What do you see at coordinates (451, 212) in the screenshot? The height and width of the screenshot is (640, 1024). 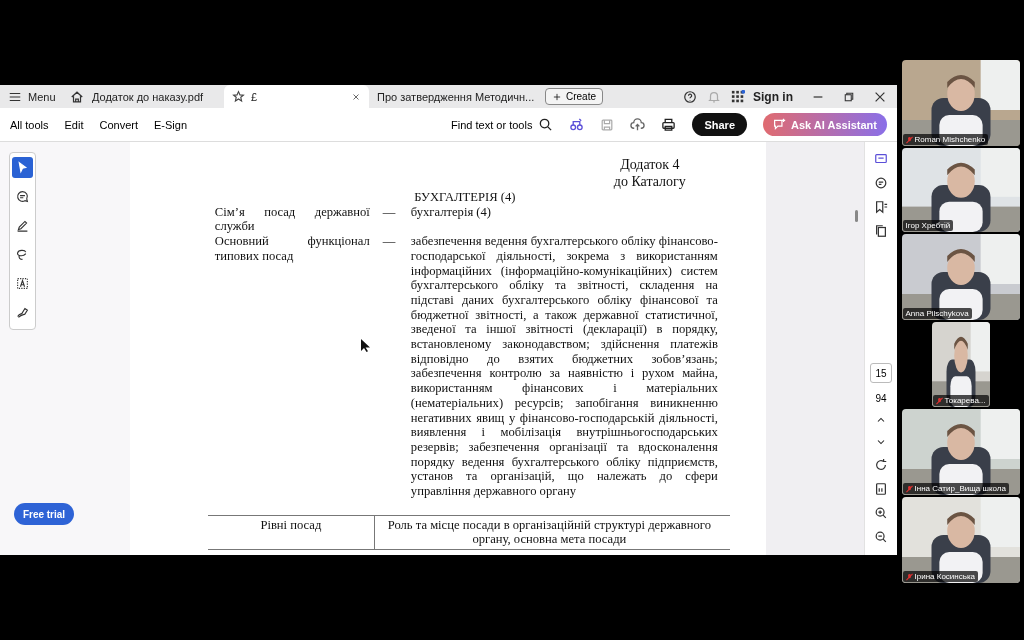 I see `definition-text: бухгалтерія (4)` at bounding box center [451, 212].